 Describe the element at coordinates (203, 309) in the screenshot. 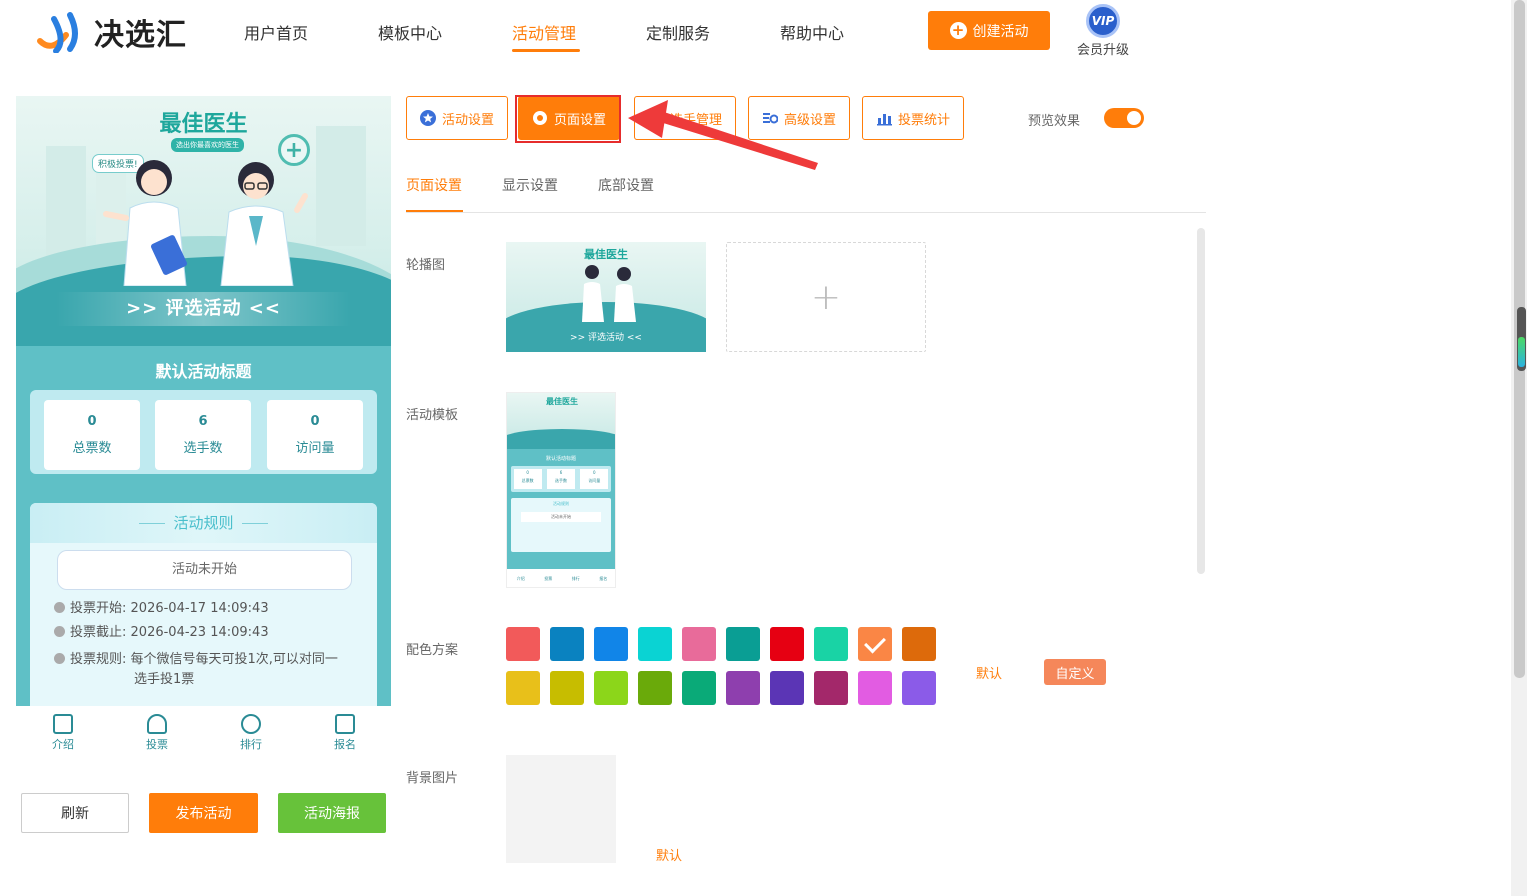

I see `banner-strip-text: >> 评选活动 <<` at that location.